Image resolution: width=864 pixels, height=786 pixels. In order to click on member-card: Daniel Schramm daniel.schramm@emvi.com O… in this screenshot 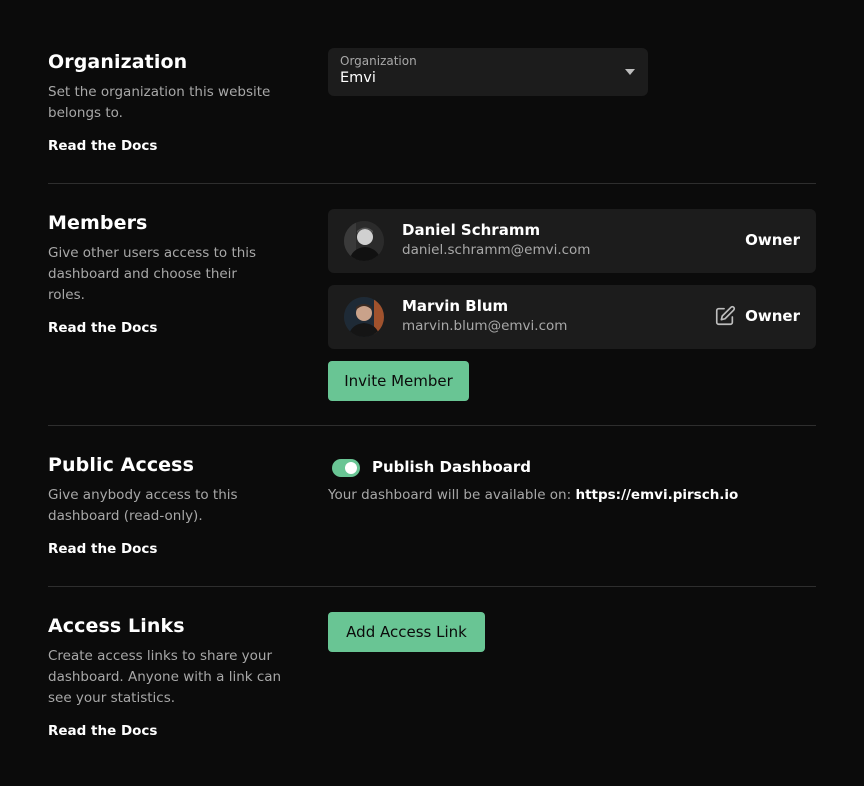, I will do `click(572, 241)`.